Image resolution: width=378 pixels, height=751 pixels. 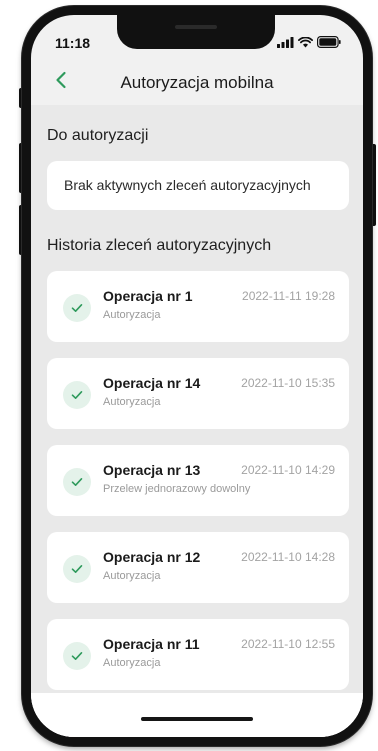 I want to click on operation-date: 2022-11-11 19:28, so click(x=288, y=296).